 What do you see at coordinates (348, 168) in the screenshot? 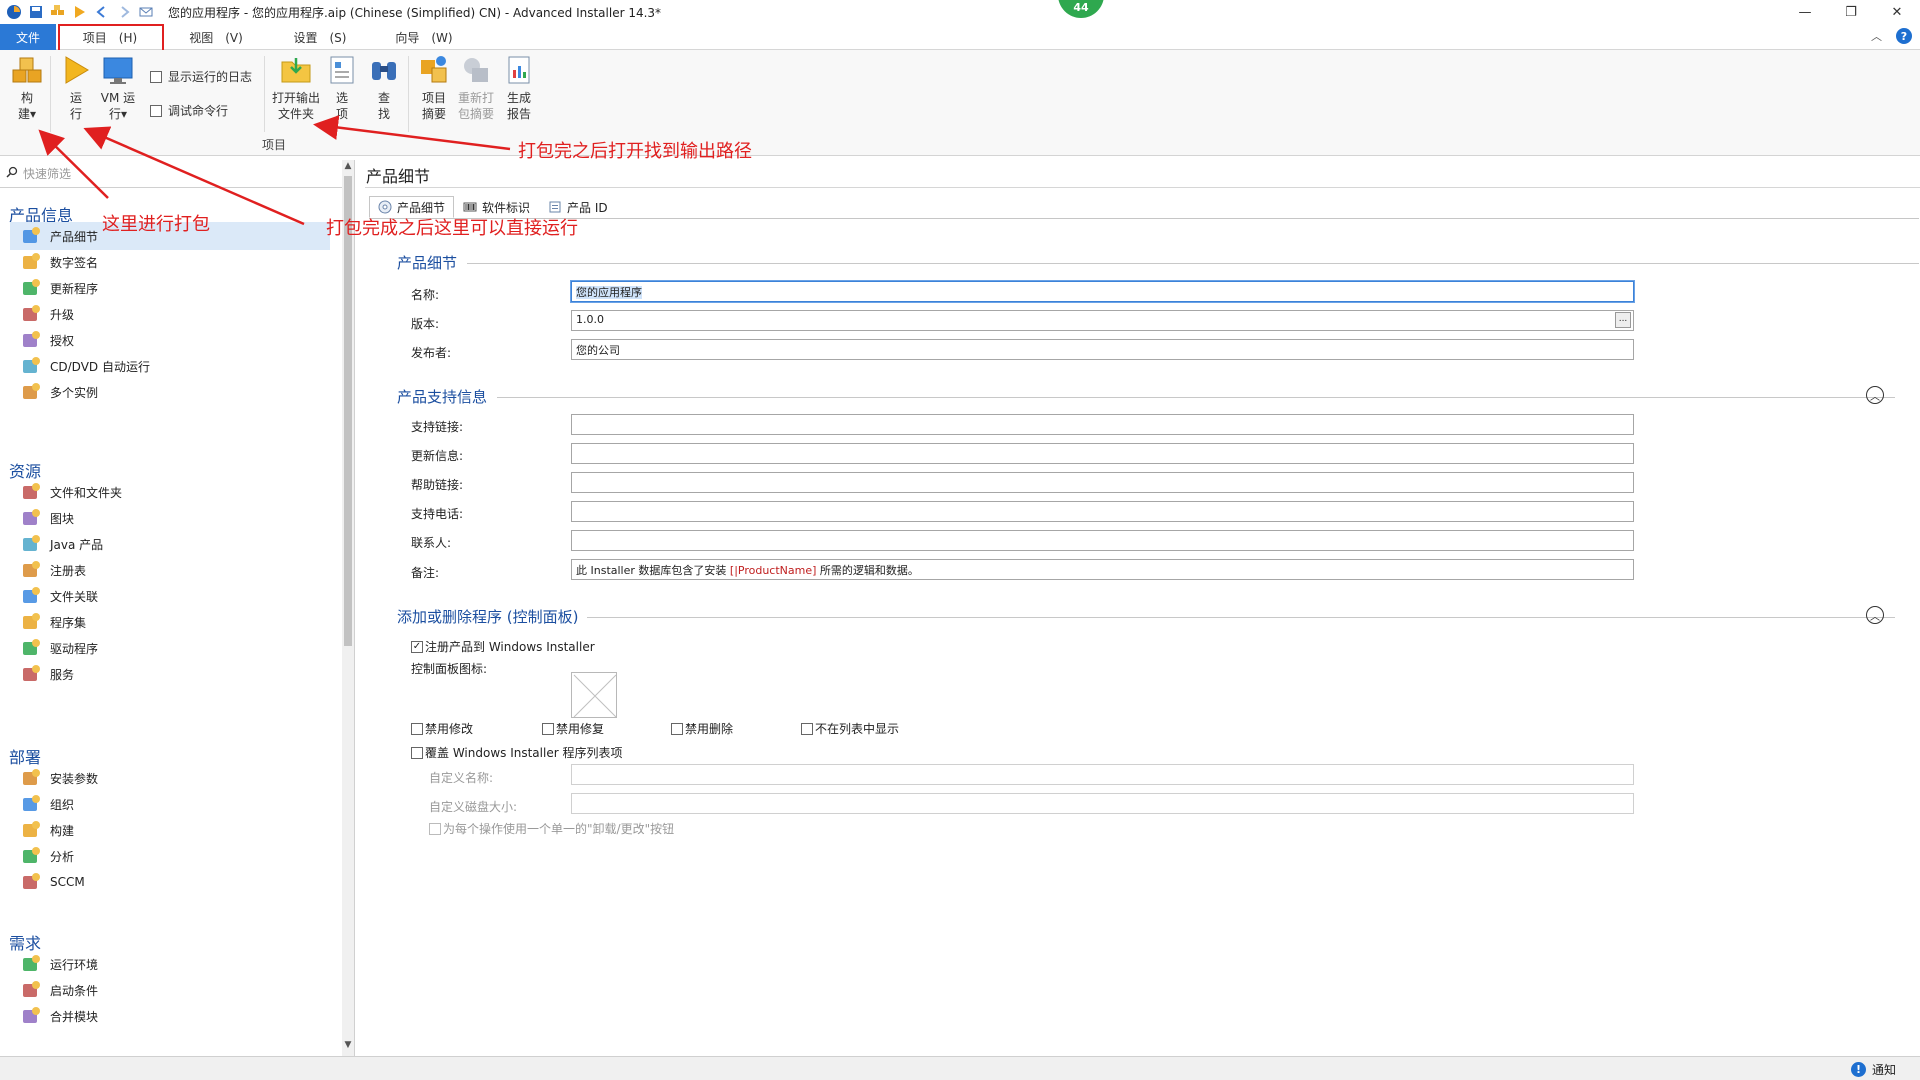
I see `scroll-up-icon: ▲` at bounding box center [348, 168].